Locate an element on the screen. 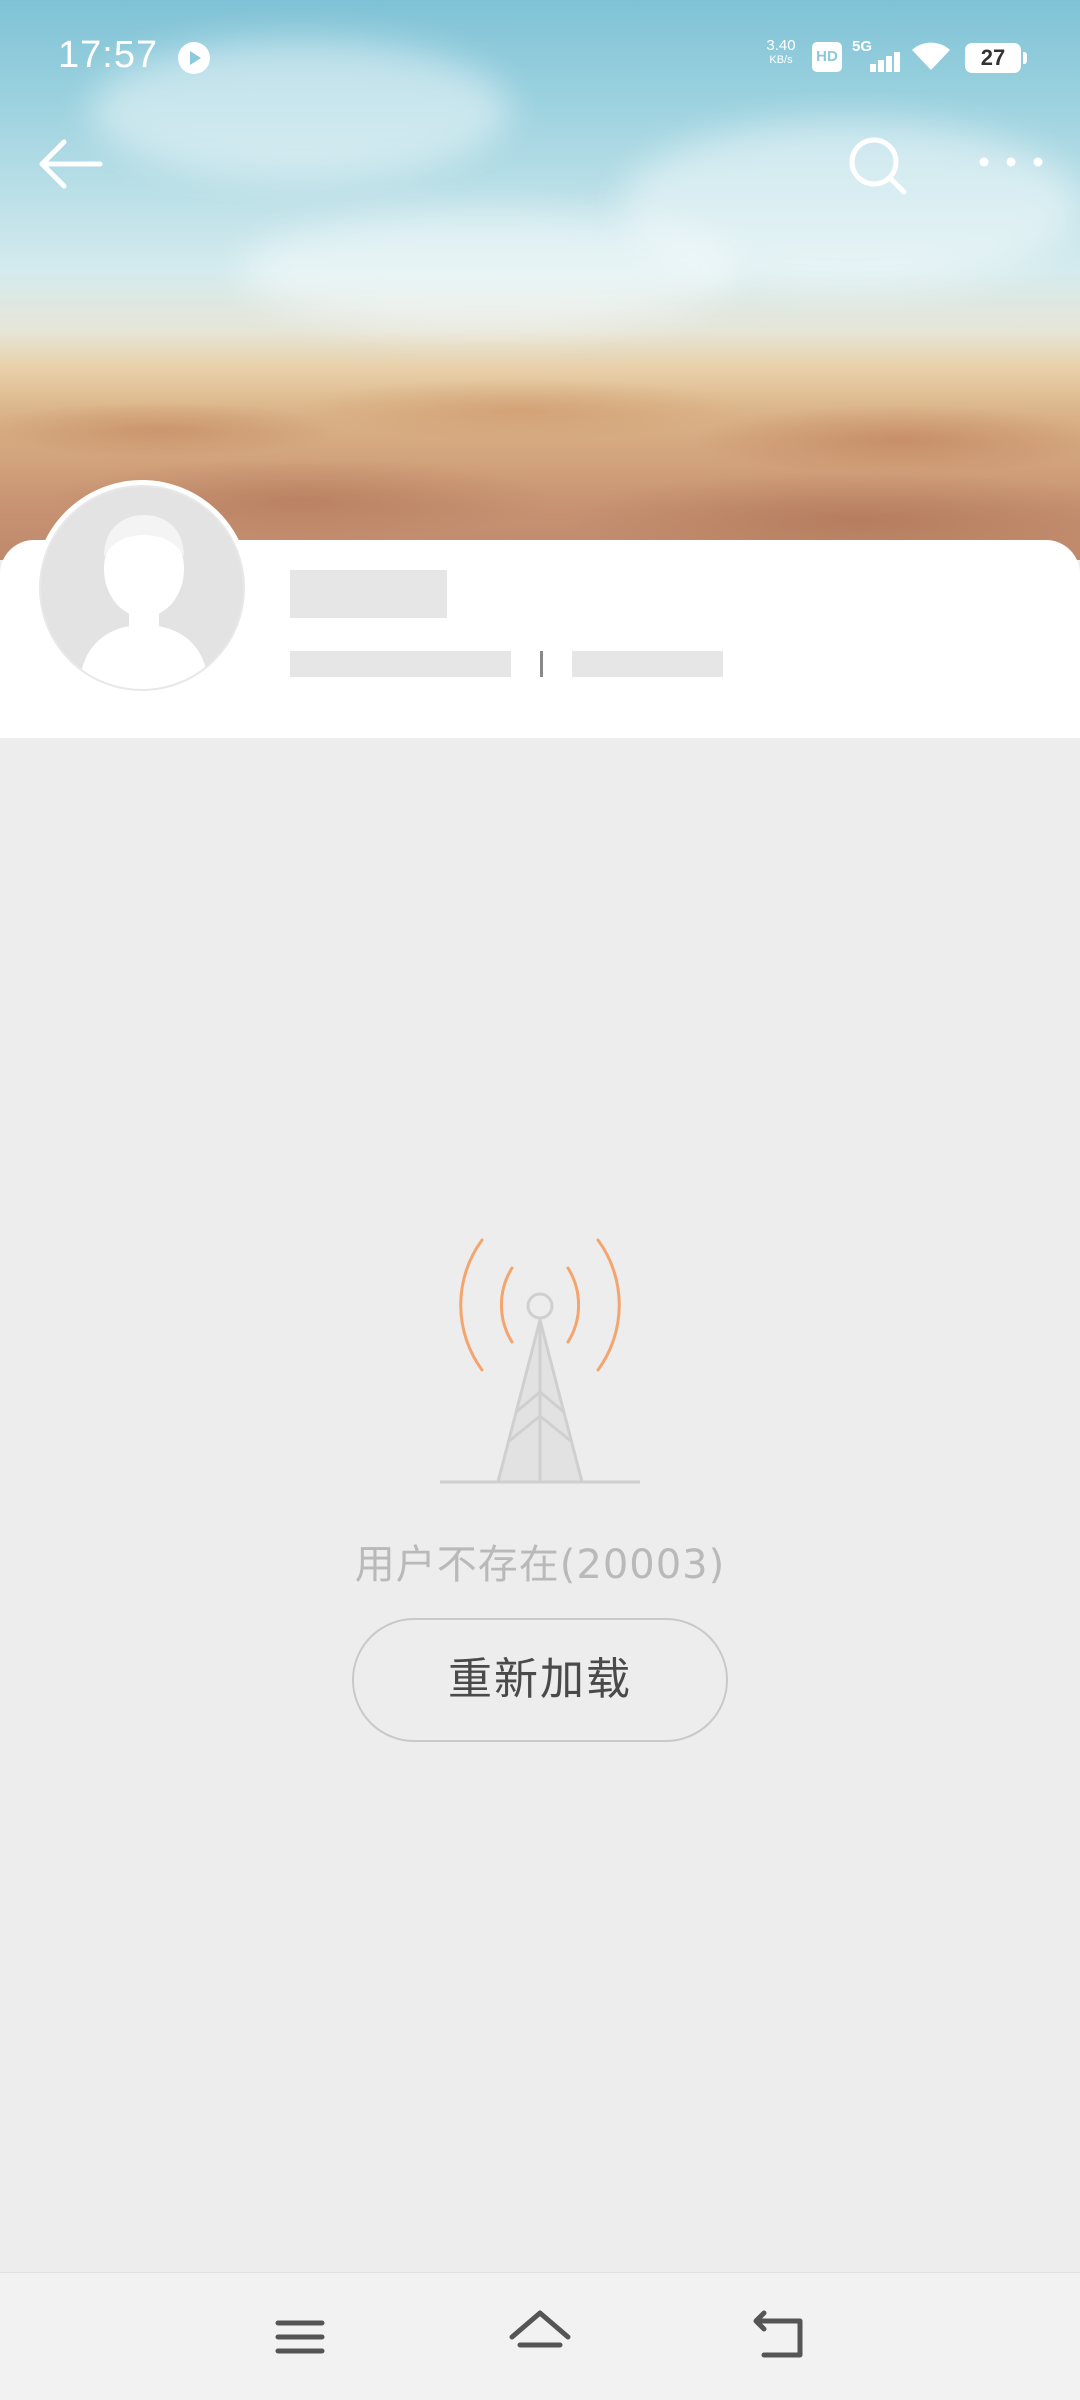  search-icon is located at coordinates (878, 166).